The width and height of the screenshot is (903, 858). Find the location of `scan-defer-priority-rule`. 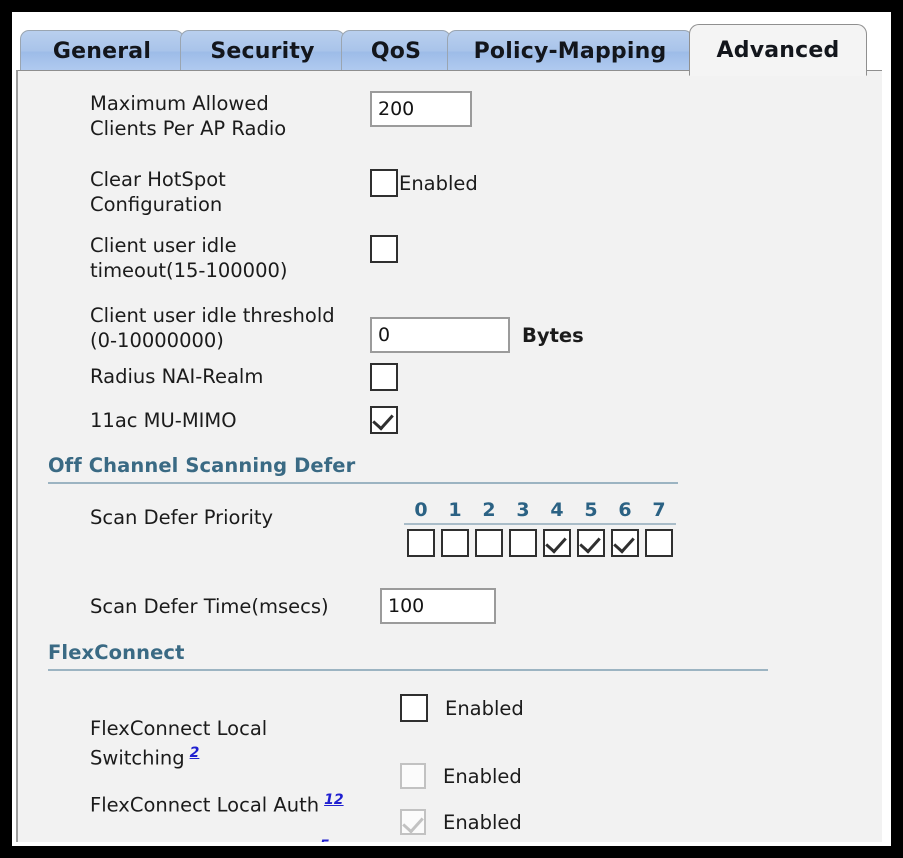

scan-defer-priority-rule is located at coordinates (540, 524).